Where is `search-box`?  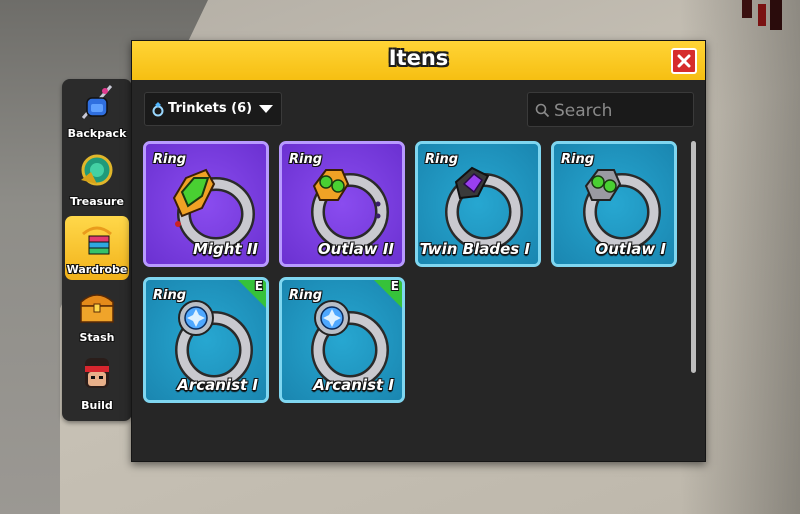
search-box is located at coordinates (610, 109).